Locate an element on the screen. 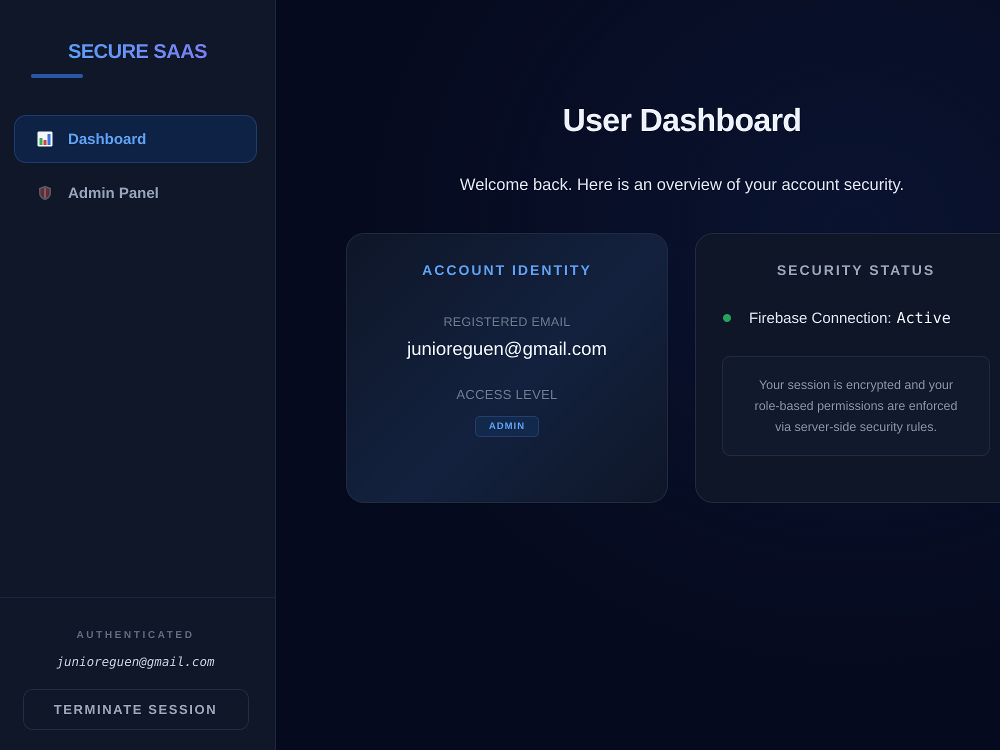  security-note: Your session is encrypted and your role-based permissions are enforced via server-side security rules. is located at coordinates (856, 406).